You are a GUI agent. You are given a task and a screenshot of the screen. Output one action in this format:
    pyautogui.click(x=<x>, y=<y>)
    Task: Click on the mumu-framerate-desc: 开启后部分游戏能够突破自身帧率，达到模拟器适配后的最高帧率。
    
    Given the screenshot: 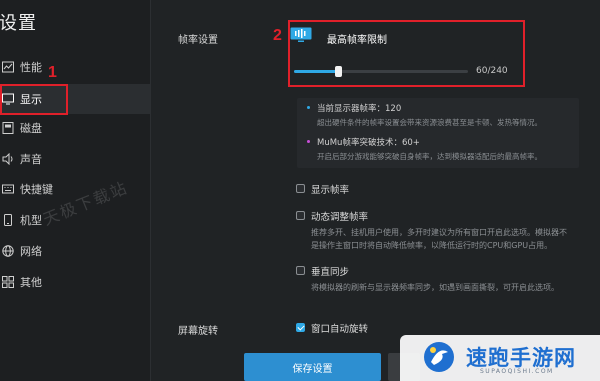 What is the action you would take?
    pyautogui.click(x=429, y=156)
    